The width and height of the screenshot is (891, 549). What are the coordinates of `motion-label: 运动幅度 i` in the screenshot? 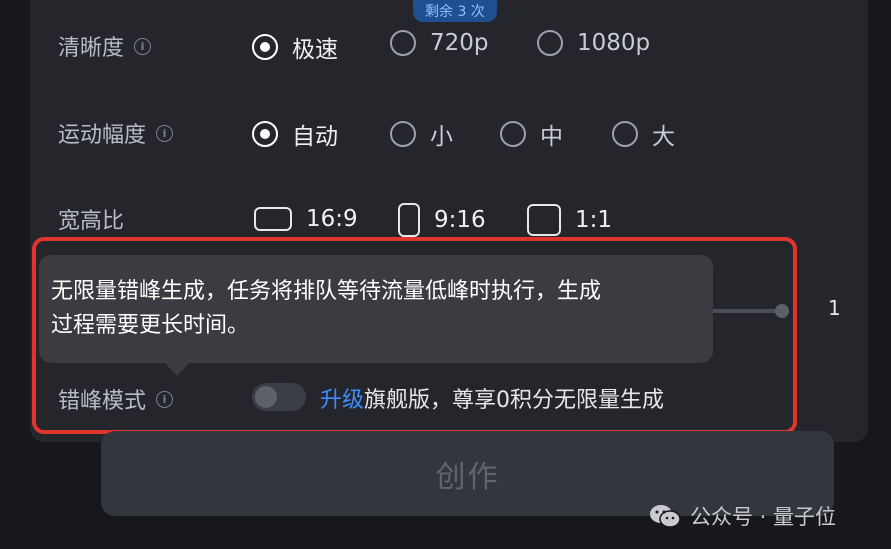 It's located at (116, 133).